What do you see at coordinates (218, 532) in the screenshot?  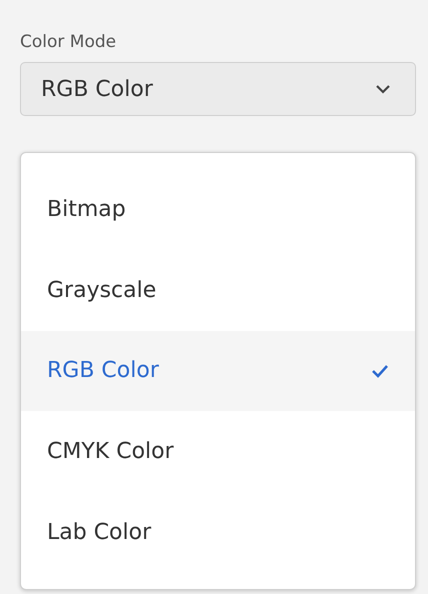 I see `menu-option: Lab Color` at bounding box center [218, 532].